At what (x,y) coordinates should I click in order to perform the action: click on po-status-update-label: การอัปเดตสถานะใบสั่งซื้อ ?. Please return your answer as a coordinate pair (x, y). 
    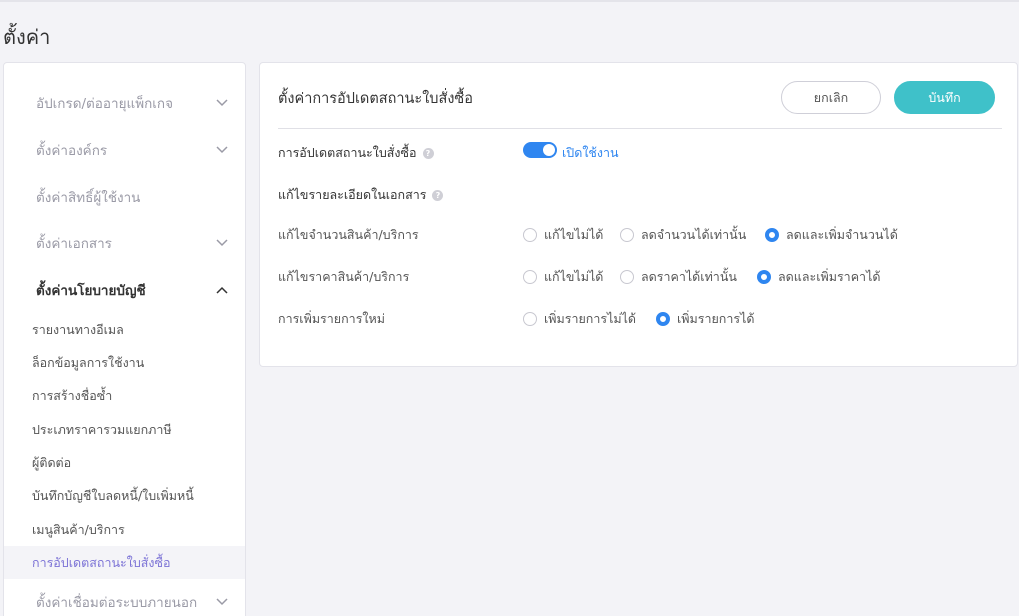
    Looking at the image, I should click on (356, 153).